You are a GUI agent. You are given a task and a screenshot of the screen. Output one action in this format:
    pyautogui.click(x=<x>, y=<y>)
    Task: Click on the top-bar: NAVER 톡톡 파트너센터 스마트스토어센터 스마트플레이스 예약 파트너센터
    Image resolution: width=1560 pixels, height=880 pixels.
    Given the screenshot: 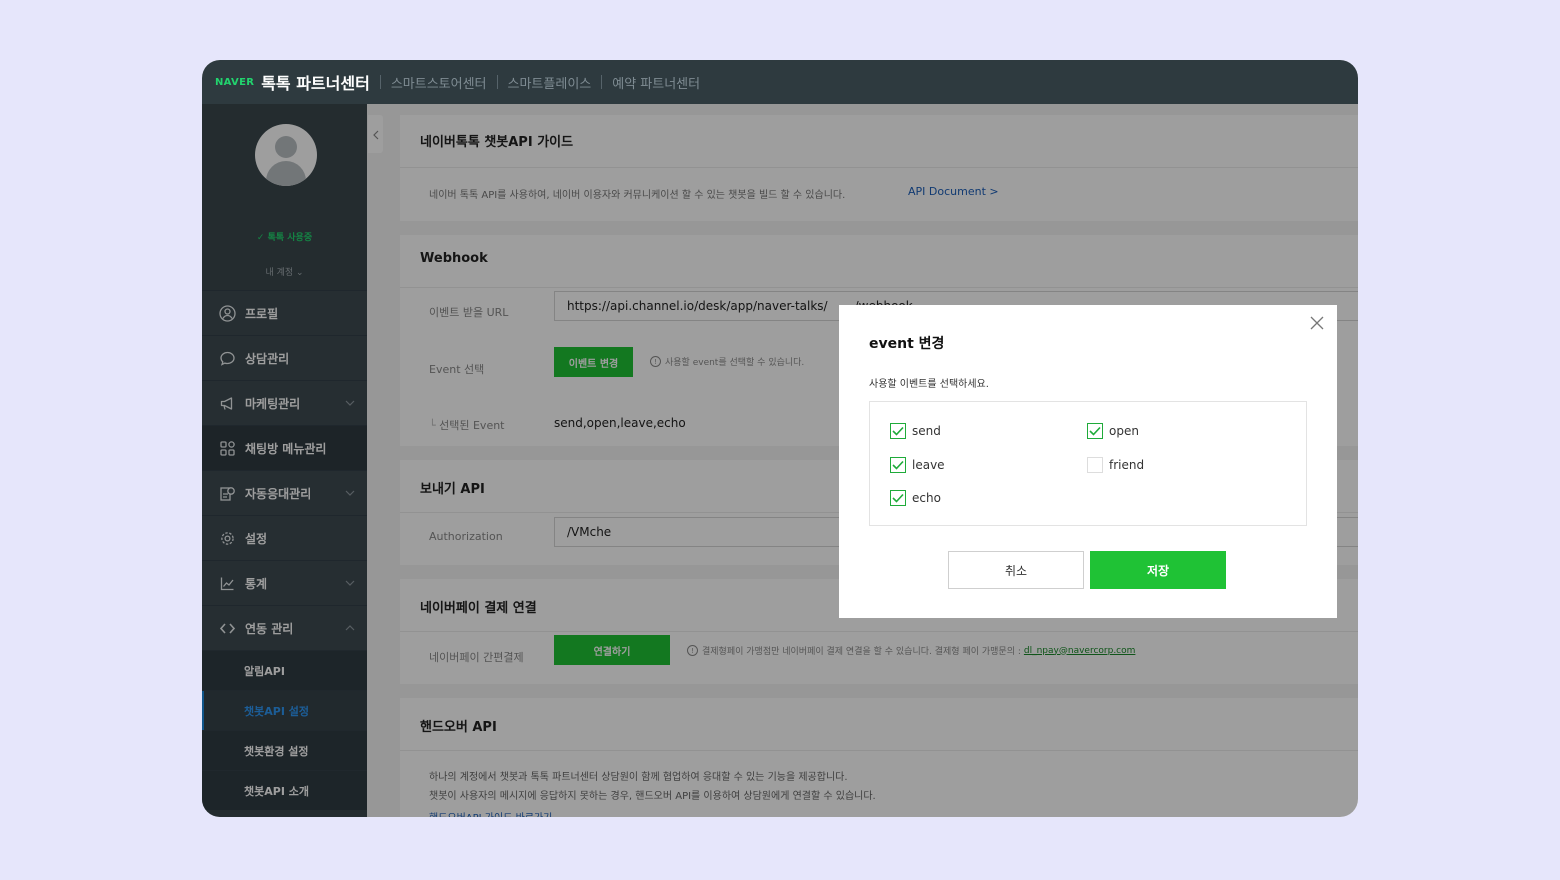 What is the action you would take?
    pyautogui.click(x=780, y=82)
    